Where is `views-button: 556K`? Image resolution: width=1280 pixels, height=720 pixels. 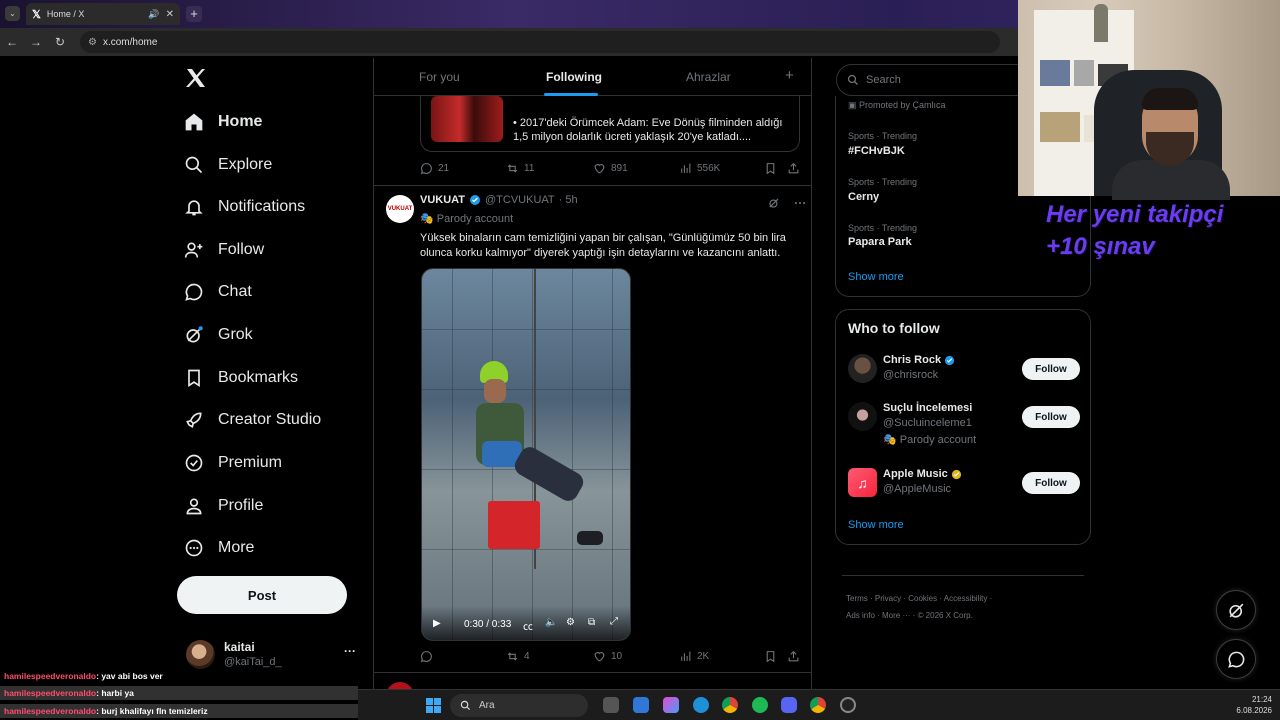
views-button: 556K is located at coordinates (699, 168).